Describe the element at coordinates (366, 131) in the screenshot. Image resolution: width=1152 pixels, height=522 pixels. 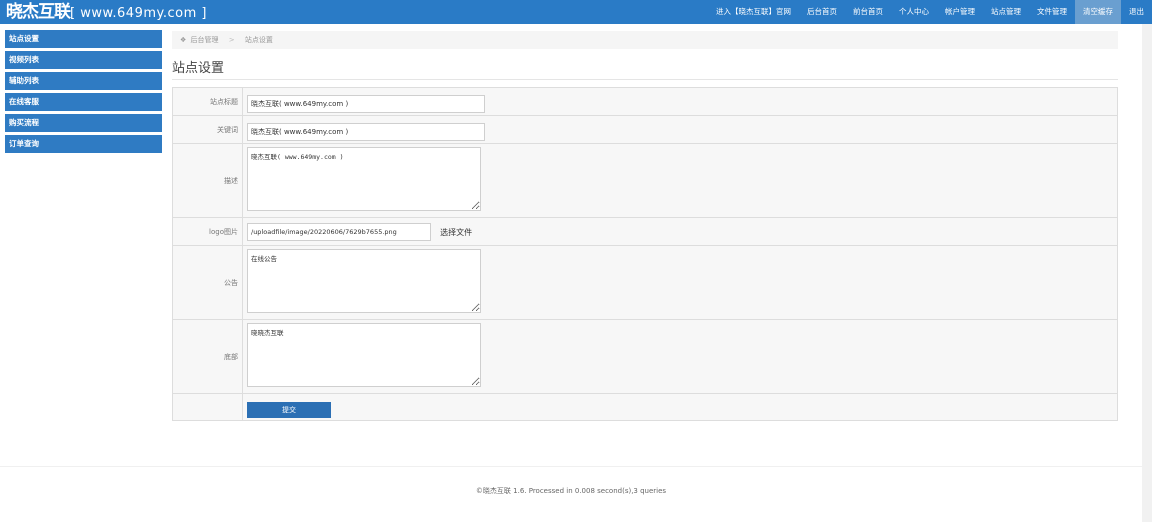
I see `keywords-input` at that location.